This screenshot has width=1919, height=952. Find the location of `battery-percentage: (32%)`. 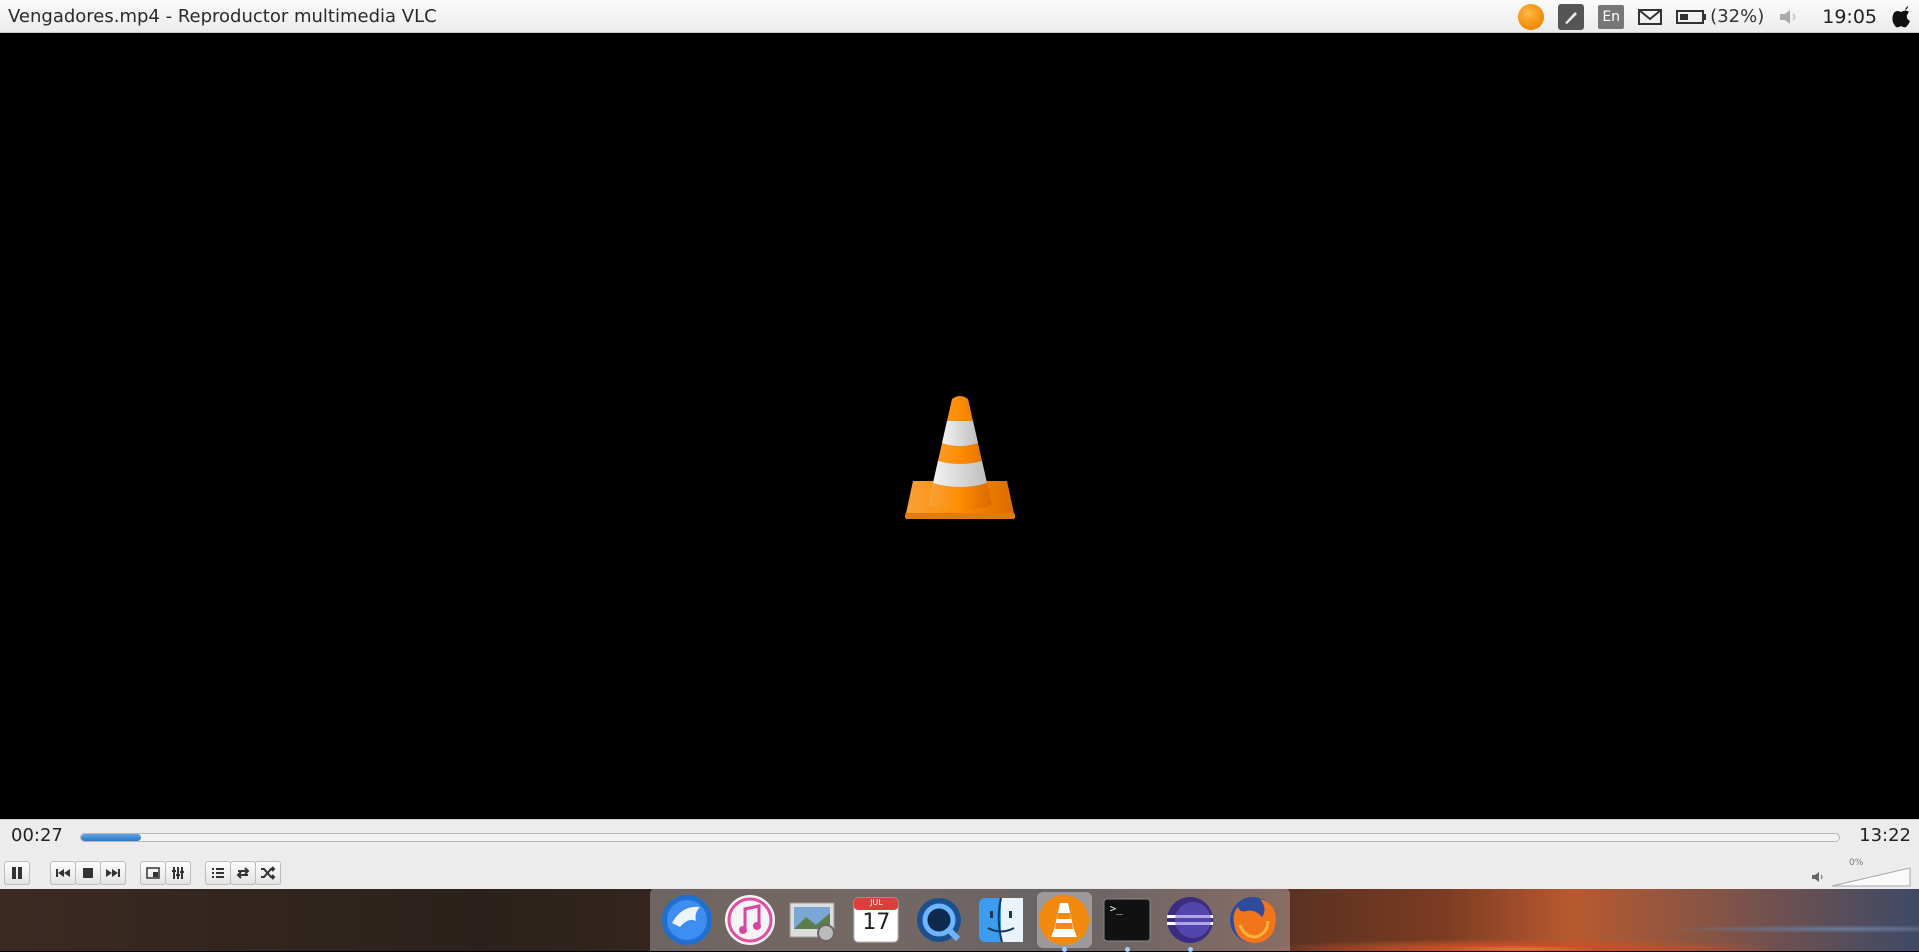

battery-percentage: (32%) is located at coordinates (1737, 16).